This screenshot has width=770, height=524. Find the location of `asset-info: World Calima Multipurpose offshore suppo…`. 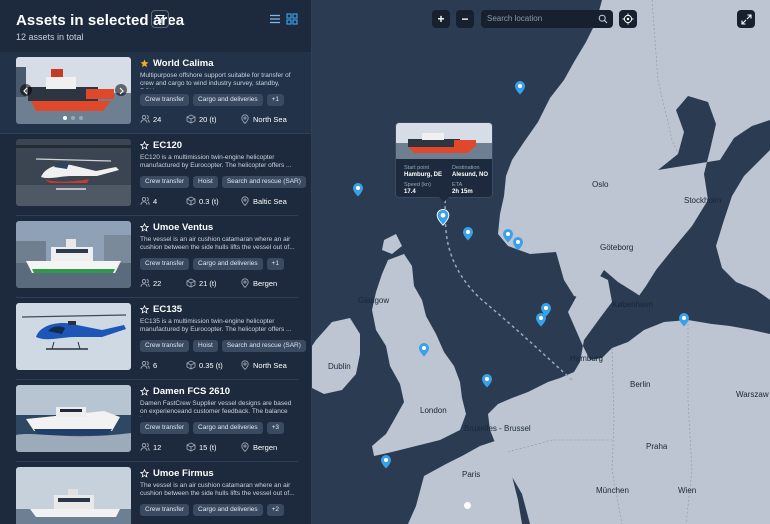

asset-info: World Calima Multipurpose offshore suppo… is located at coordinates (219, 90).